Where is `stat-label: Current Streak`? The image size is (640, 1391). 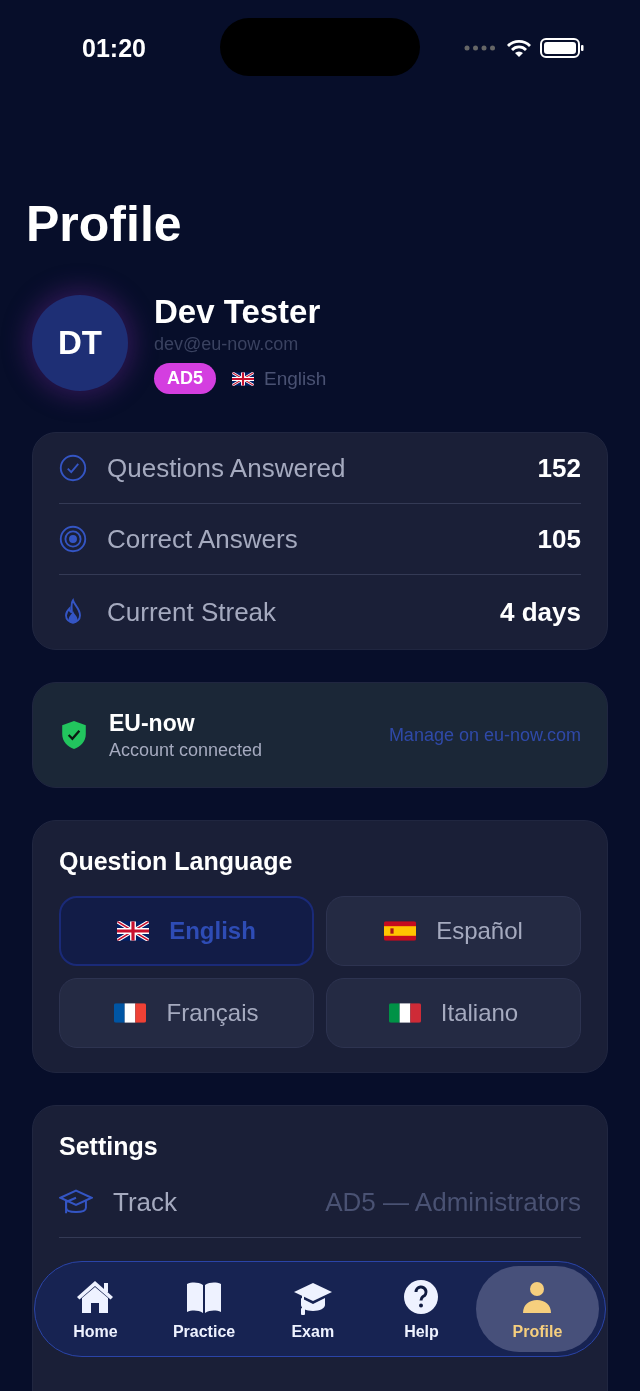
stat-label: Current Streak is located at coordinates (192, 612).